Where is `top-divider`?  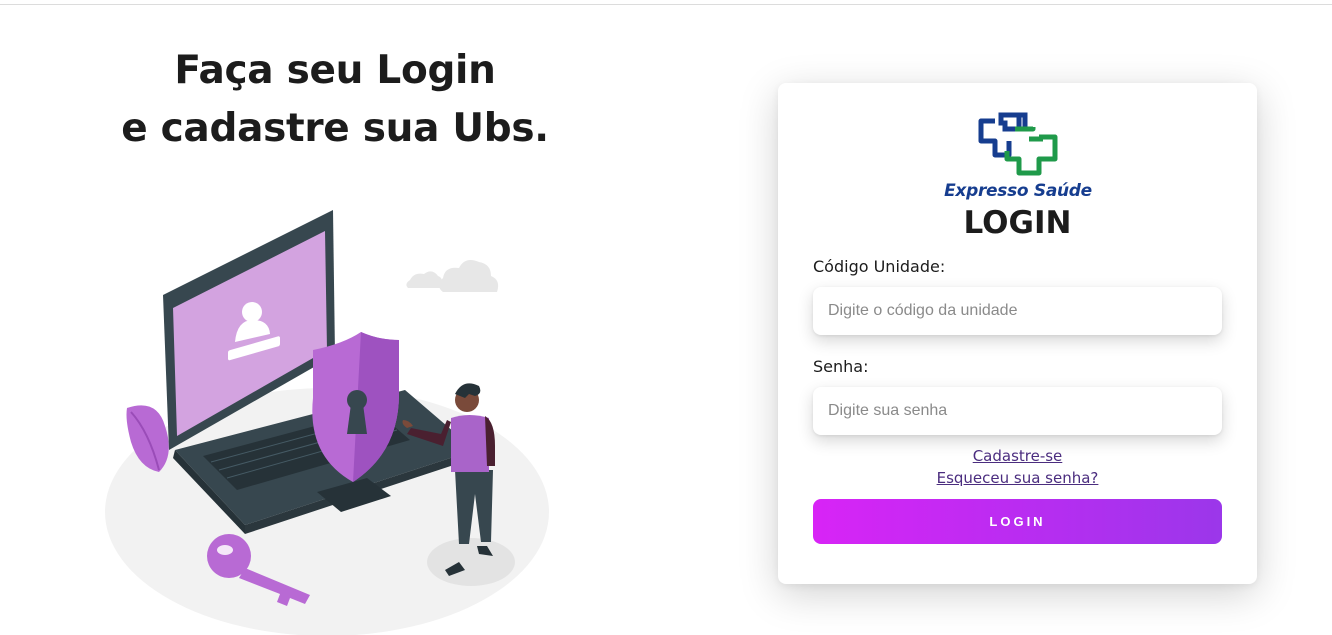 top-divider is located at coordinates (666, 4).